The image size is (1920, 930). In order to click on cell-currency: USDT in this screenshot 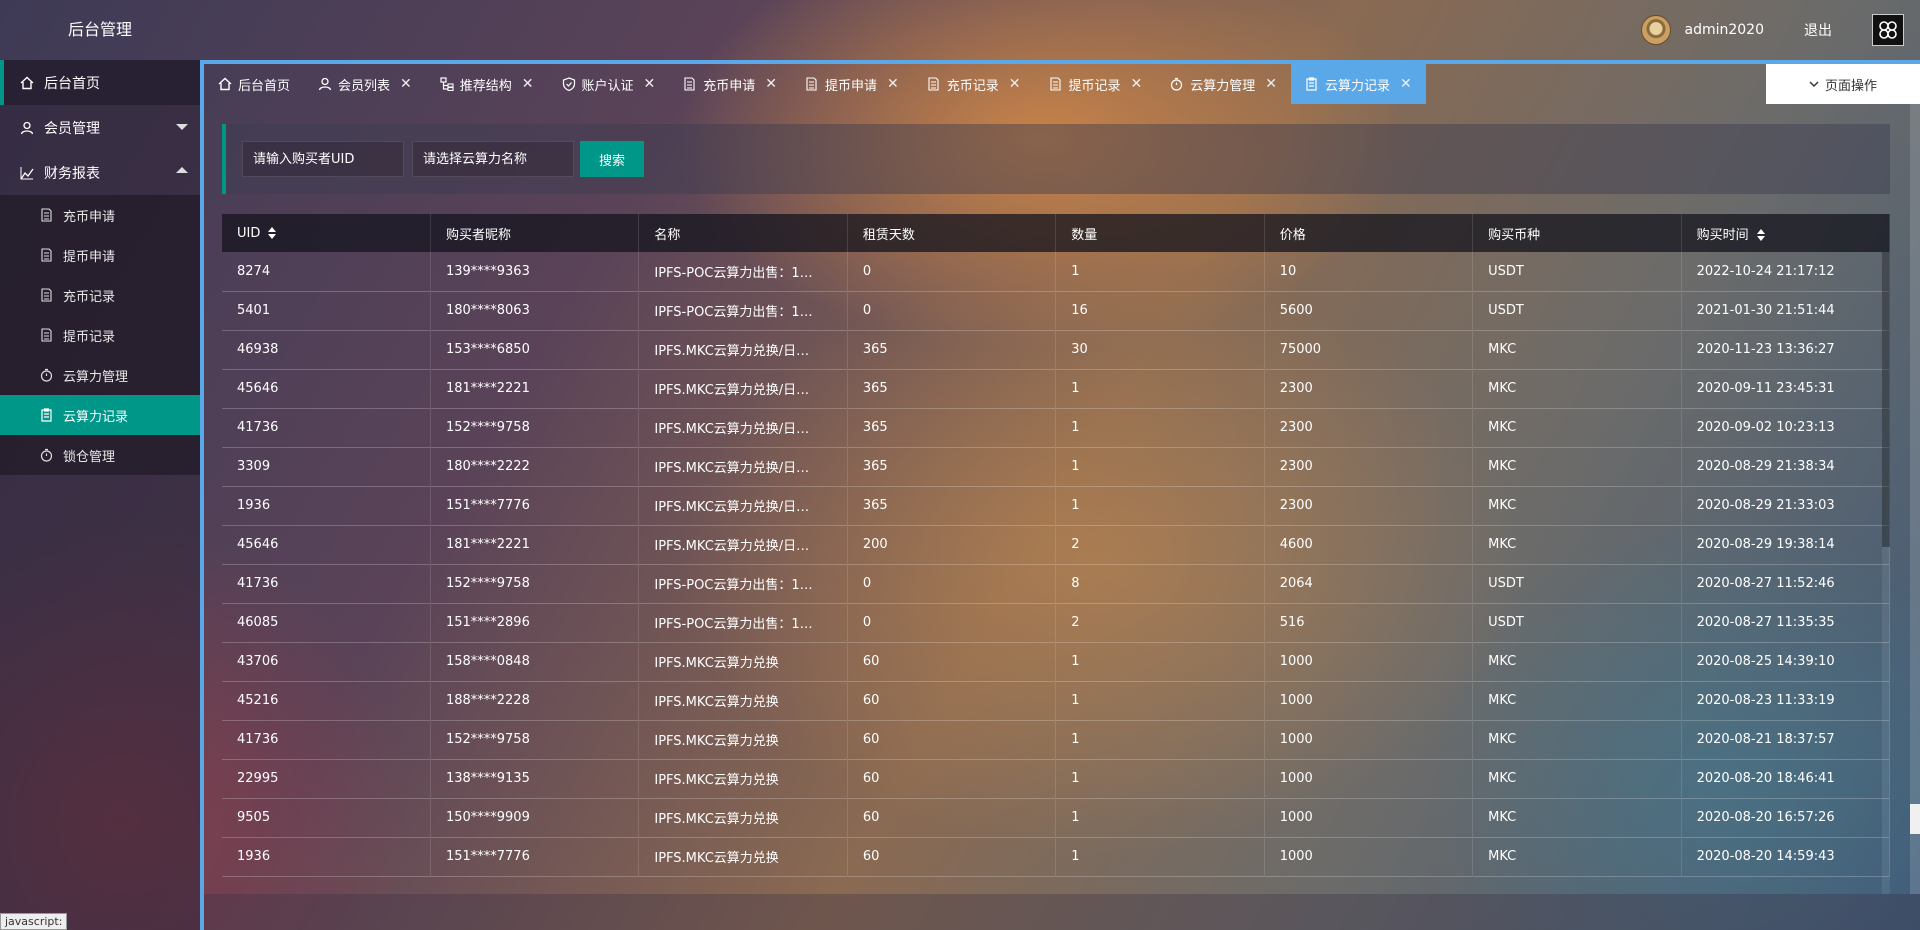, I will do `click(1577, 271)`.